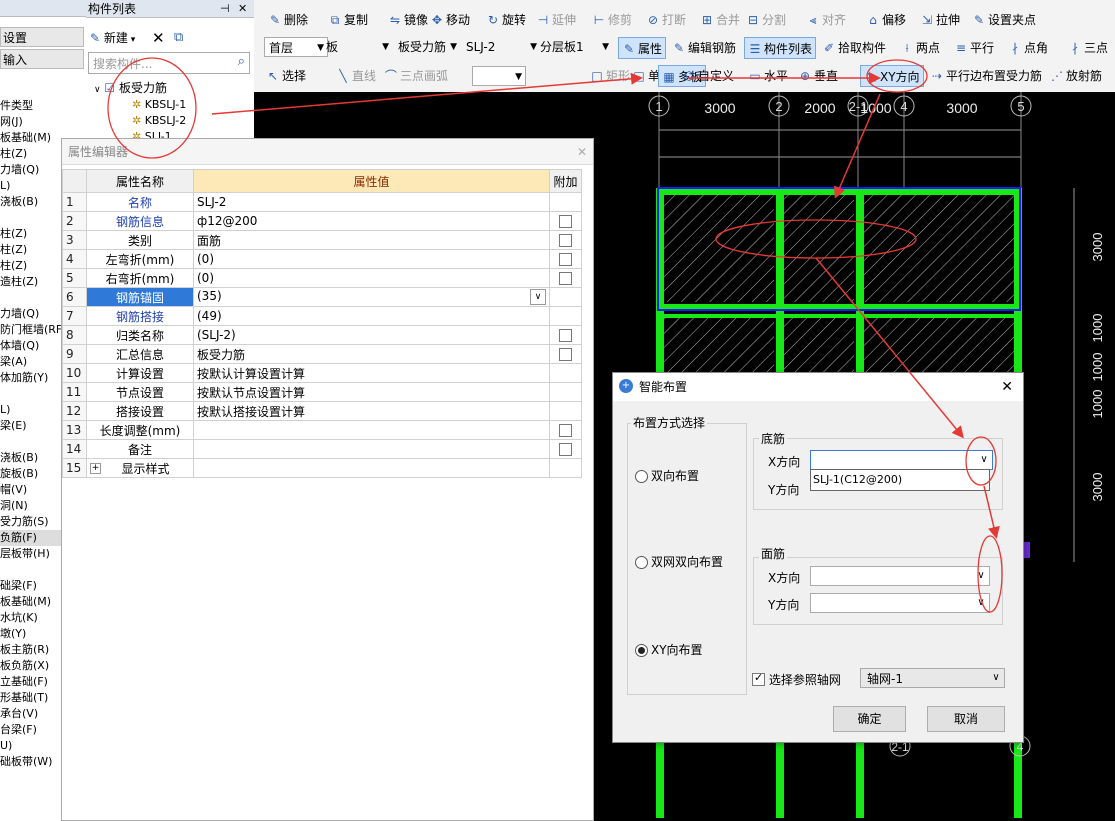  Describe the element at coordinates (416, 76) in the screenshot. I see `toolbar3-btn-3: ⌒ 三点画弧` at that location.